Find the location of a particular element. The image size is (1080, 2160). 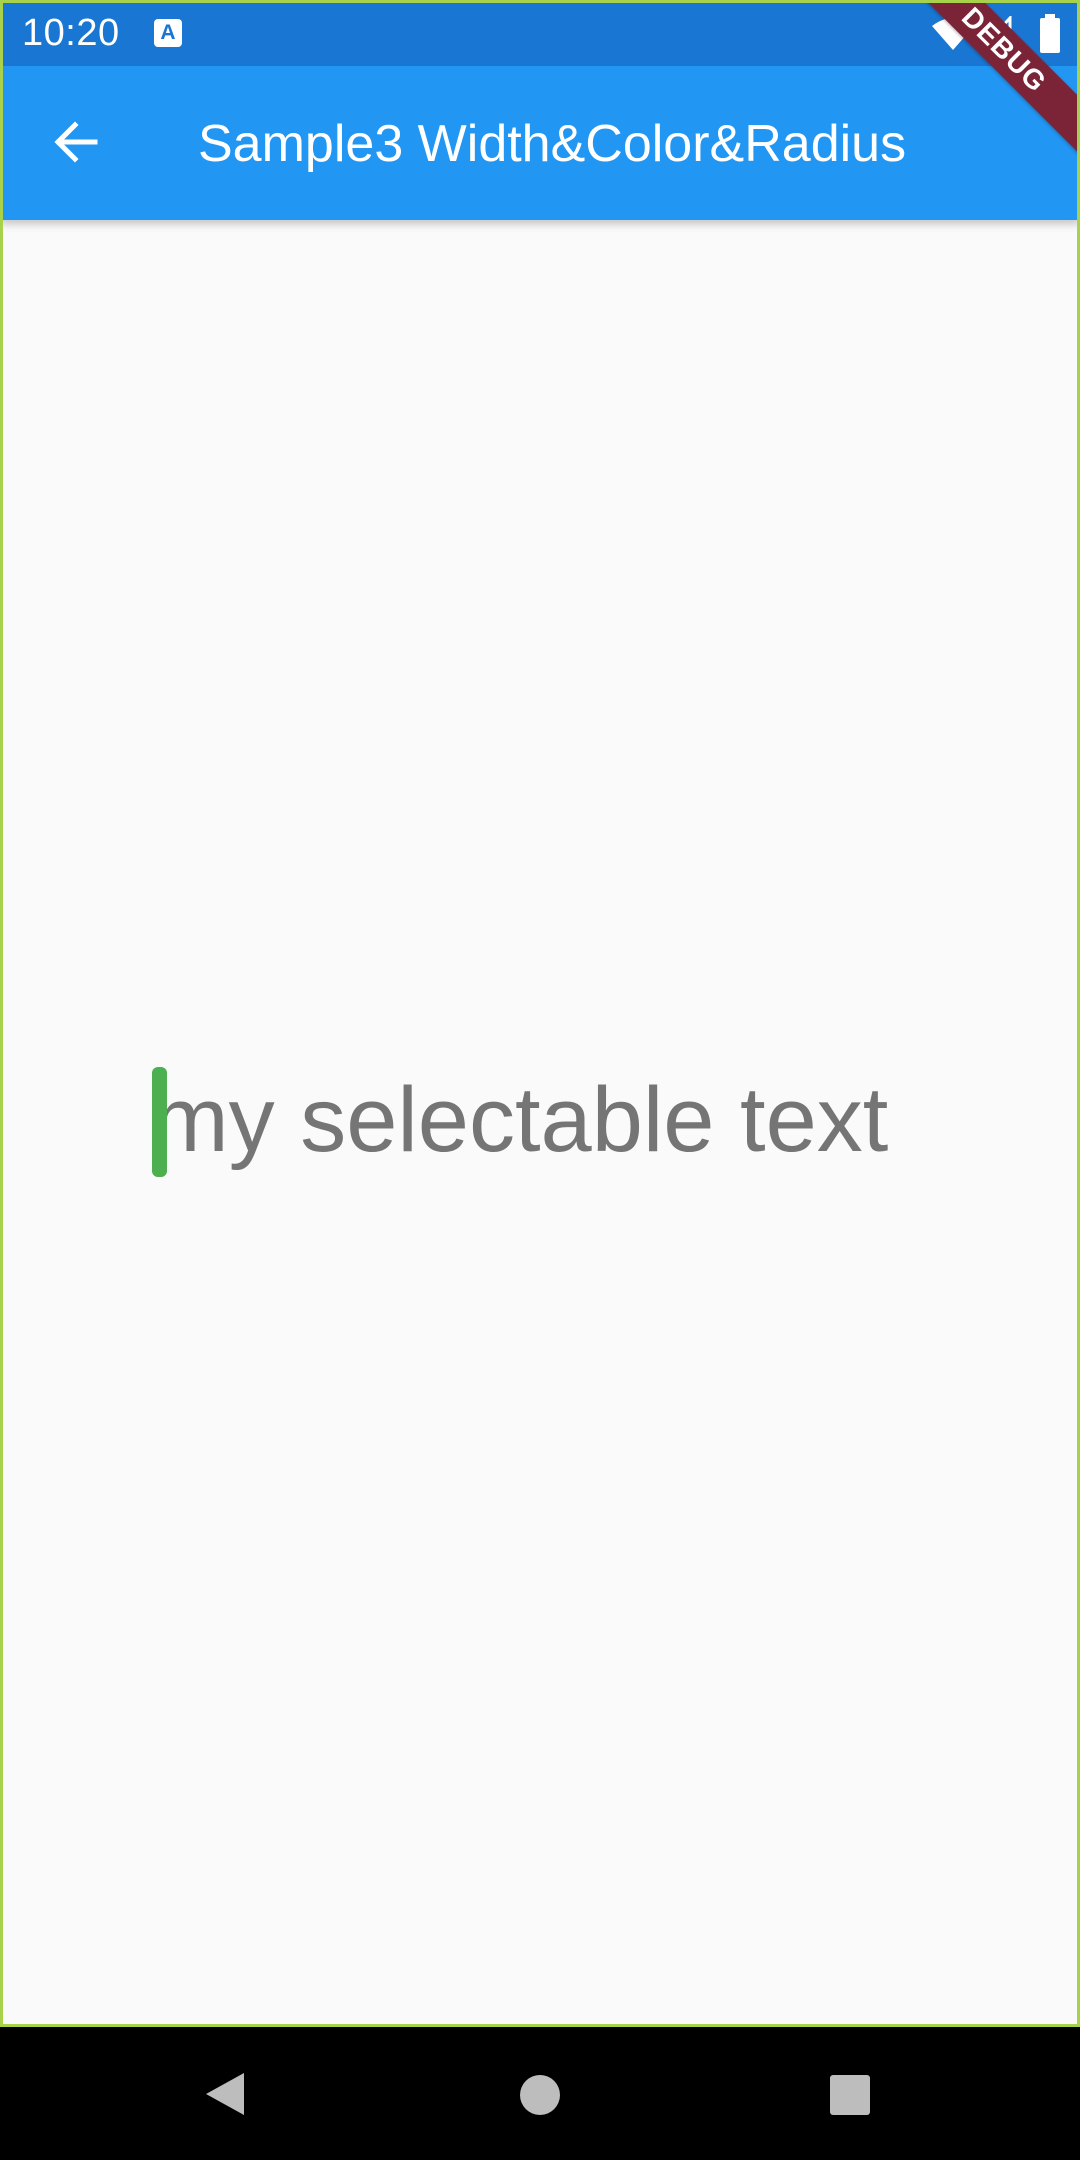

nav-home-icon is located at coordinates (540, 2097).